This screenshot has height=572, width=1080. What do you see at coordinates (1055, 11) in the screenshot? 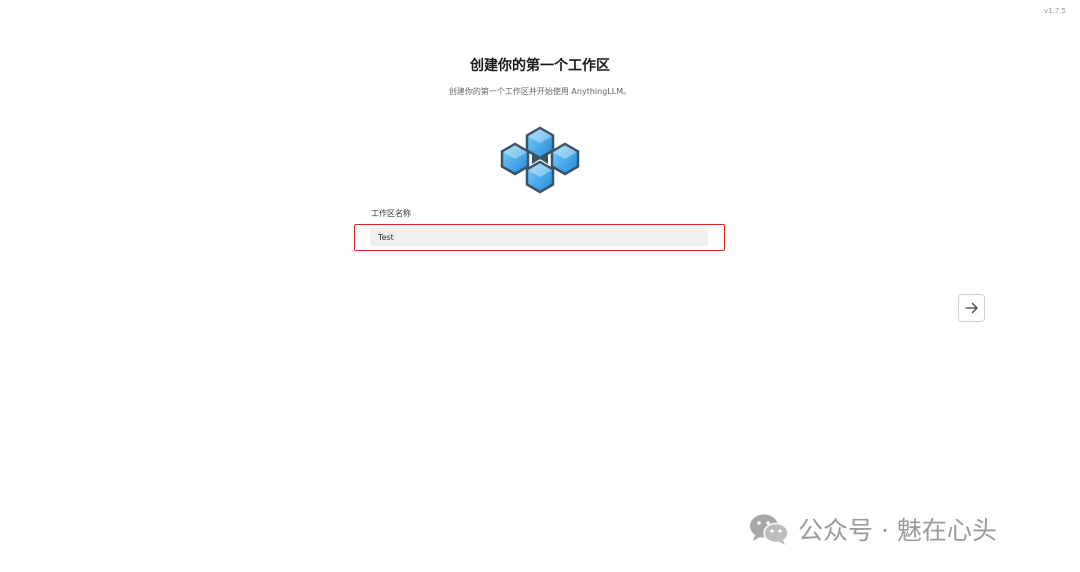
I see `version-label: v1.7.5` at bounding box center [1055, 11].